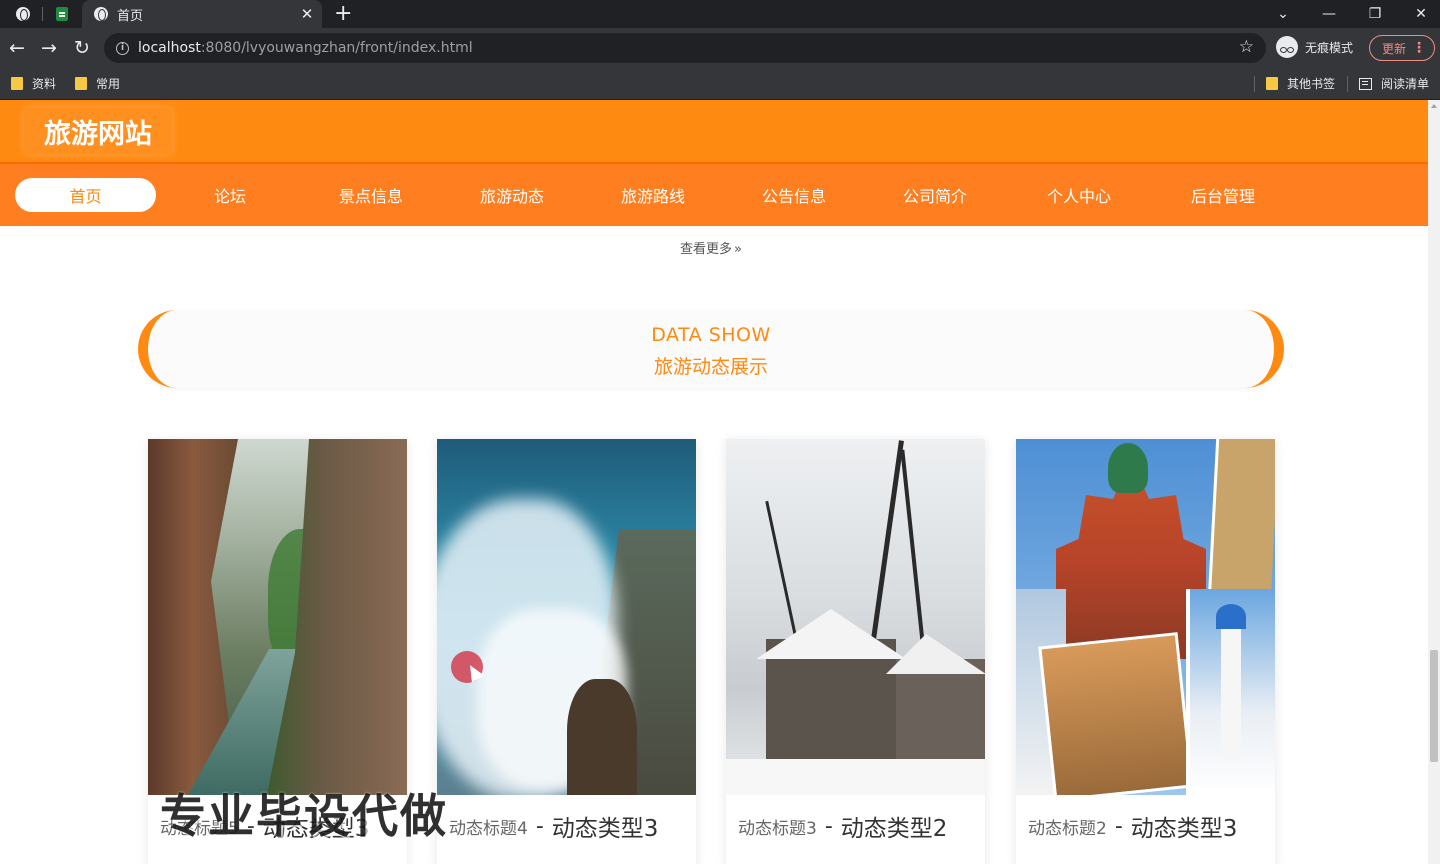  I want to click on site-header: 旅游网站, so click(714, 131).